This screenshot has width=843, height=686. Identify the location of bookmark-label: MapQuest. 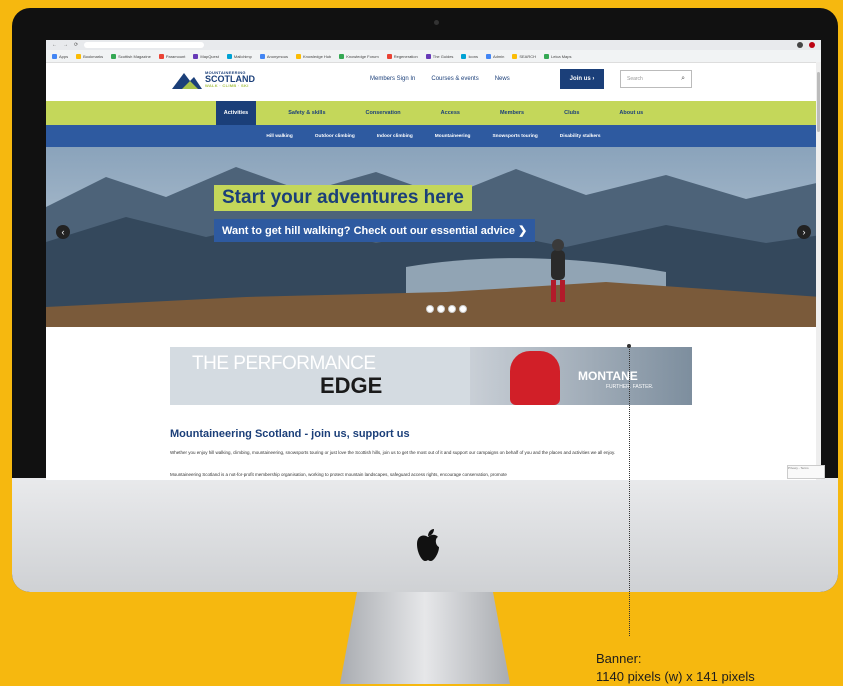
(209, 56).